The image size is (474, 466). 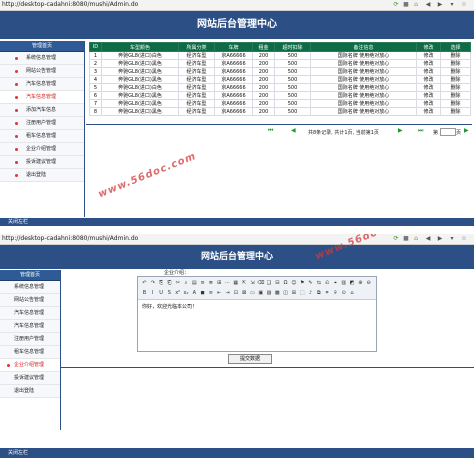 What do you see at coordinates (269, 293) in the screenshot?
I see `editor-tool-icon: ▨` at bounding box center [269, 293].